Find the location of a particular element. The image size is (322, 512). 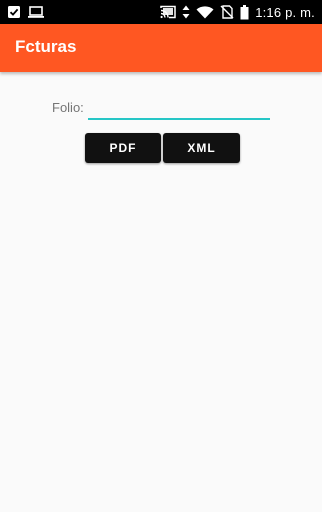

data-arrows-icon is located at coordinates (186, 12).